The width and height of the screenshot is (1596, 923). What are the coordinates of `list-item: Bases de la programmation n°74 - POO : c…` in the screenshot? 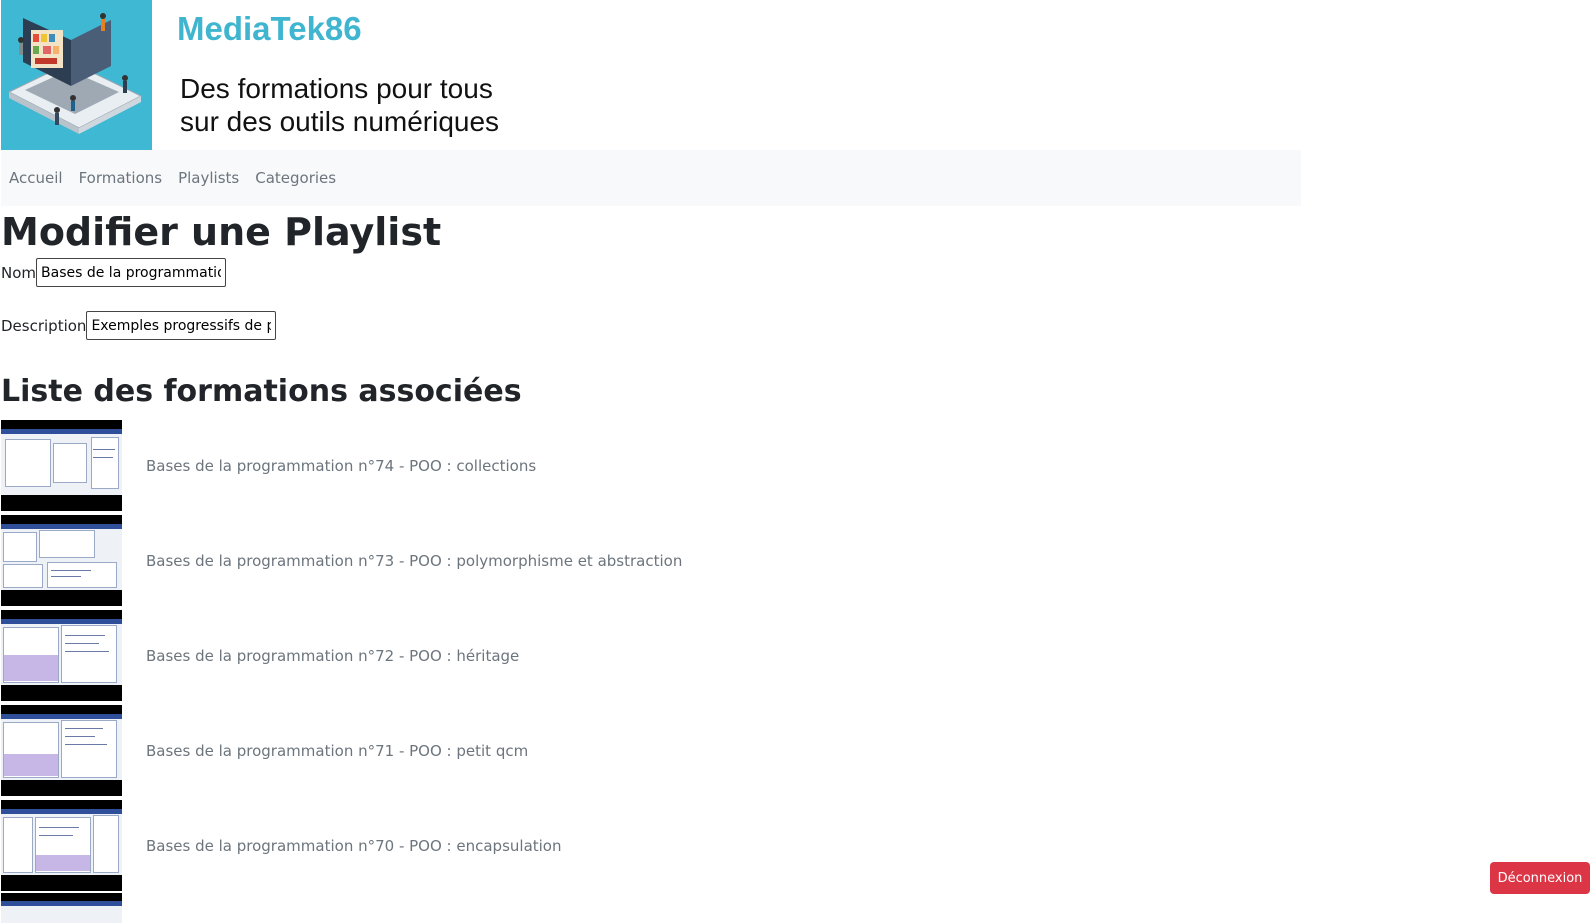 It's located at (451, 465).